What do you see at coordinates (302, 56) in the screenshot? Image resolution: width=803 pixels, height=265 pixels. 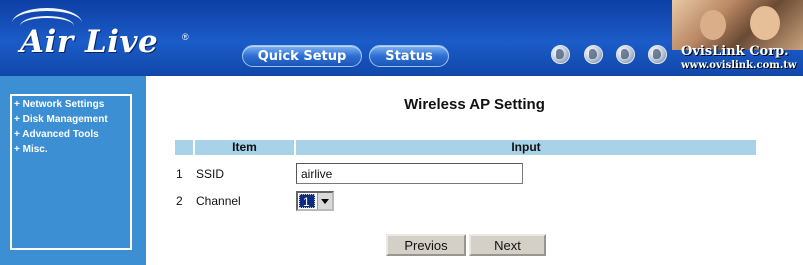 I see `quick-setup-button: Quick Setup` at bounding box center [302, 56].